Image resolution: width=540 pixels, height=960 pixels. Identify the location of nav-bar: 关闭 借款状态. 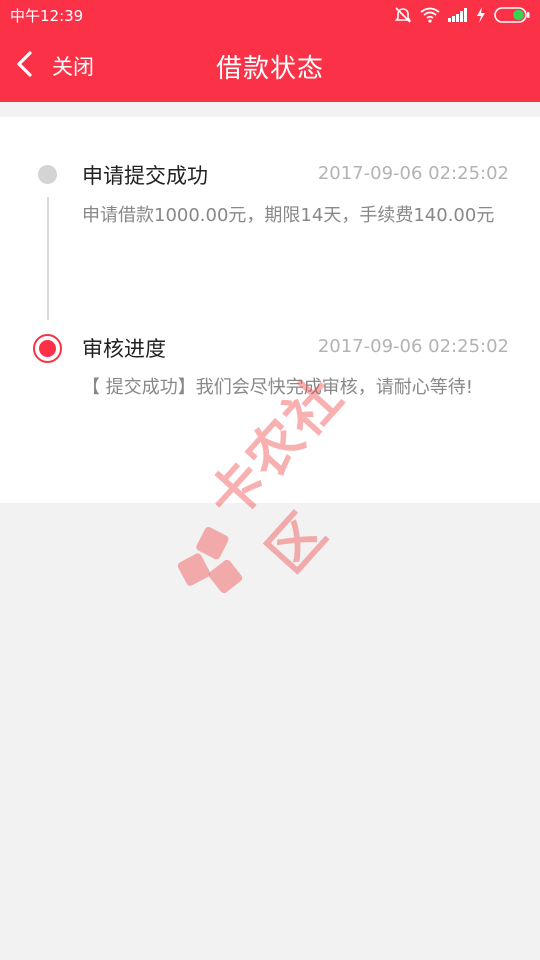
(270, 66).